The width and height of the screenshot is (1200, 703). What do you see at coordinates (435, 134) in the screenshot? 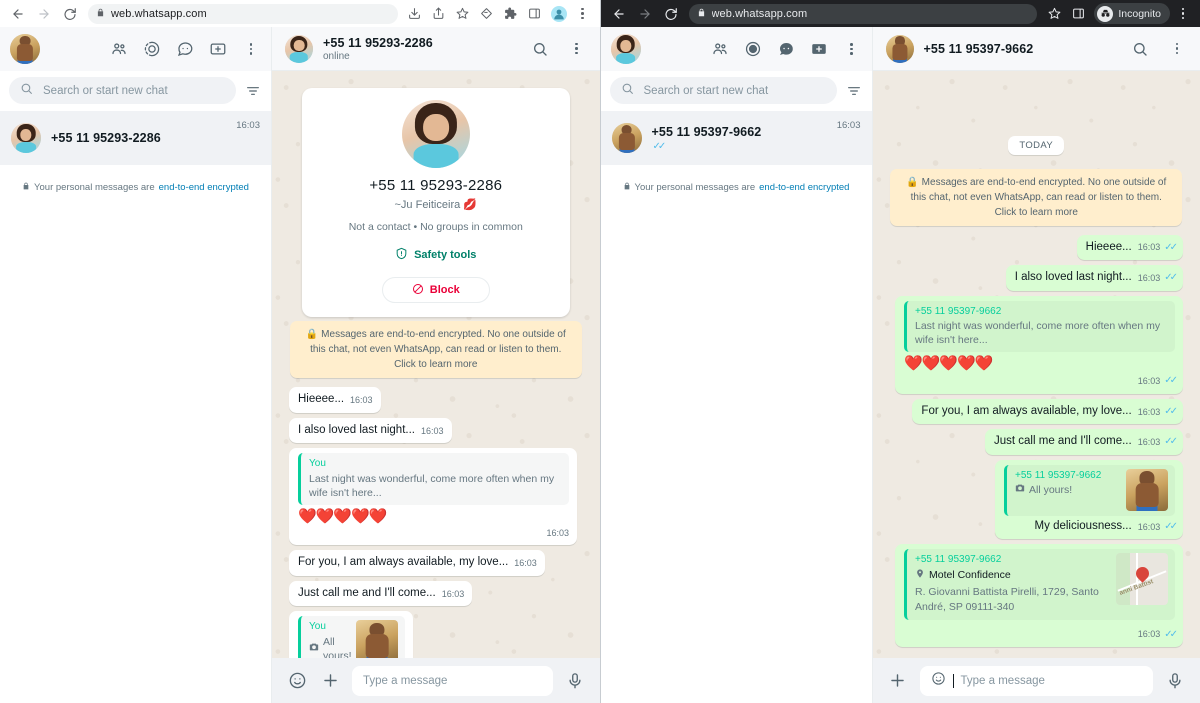
I see `profile-photo` at bounding box center [435, 134].